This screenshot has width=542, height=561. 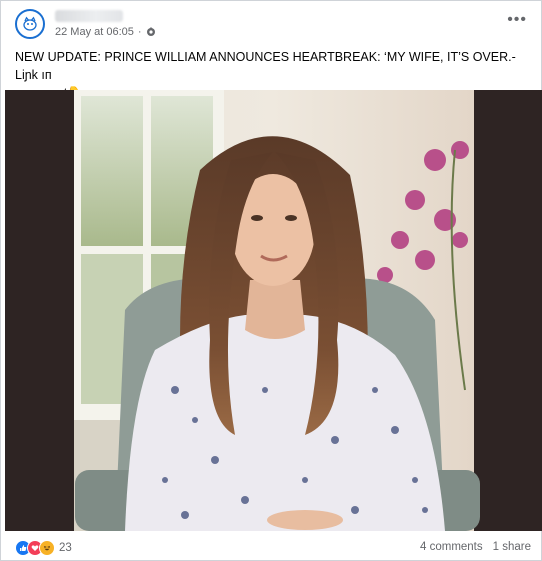 What do you see at coordinates (271, 548) in the screenshot?
I see `post-footer: 23 4 comments 1 share` at bounding box center [271, 548].